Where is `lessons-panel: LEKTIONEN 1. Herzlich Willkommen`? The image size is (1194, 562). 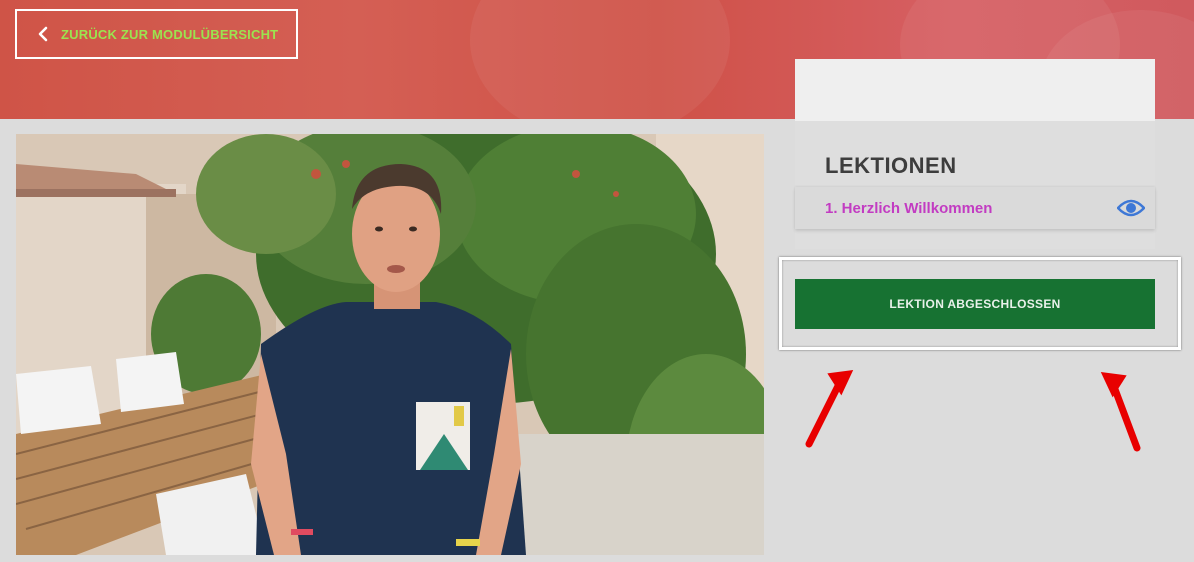 lessons-panel: LEKTIONEN 1. Herzlich Willkommen is located at coordinates (975, 154).